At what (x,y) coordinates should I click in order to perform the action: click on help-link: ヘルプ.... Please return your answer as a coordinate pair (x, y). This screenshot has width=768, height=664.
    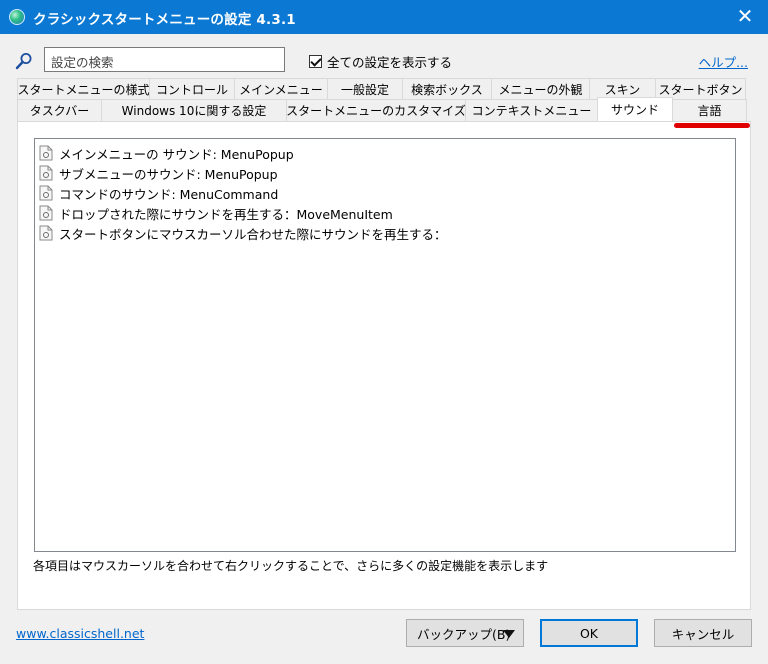
    Looking at the image, I should click on (723, 61).